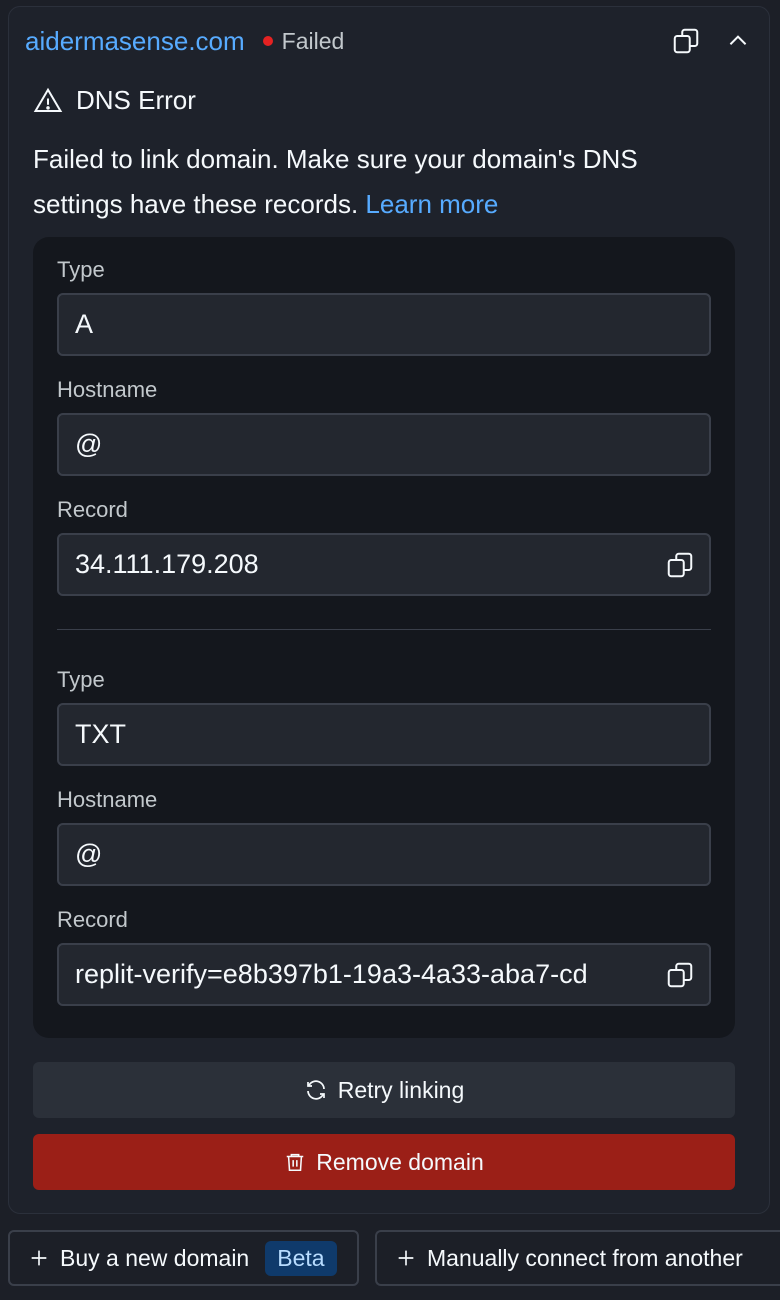 Image resolution: width=780 pixels, height=1300 pixels. I want to click on warning-icon, so click(48, 99).